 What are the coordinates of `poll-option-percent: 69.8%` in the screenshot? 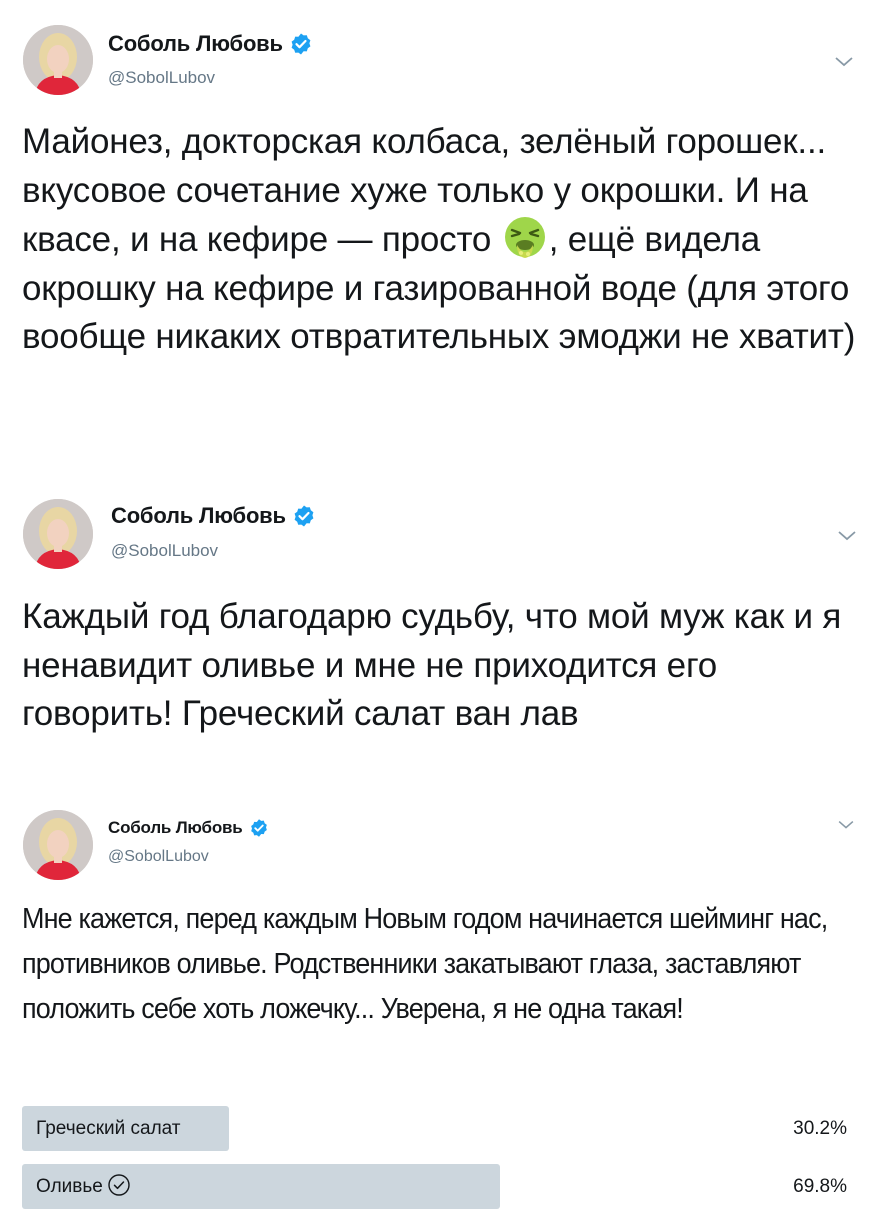 It's located at (820, 1186).